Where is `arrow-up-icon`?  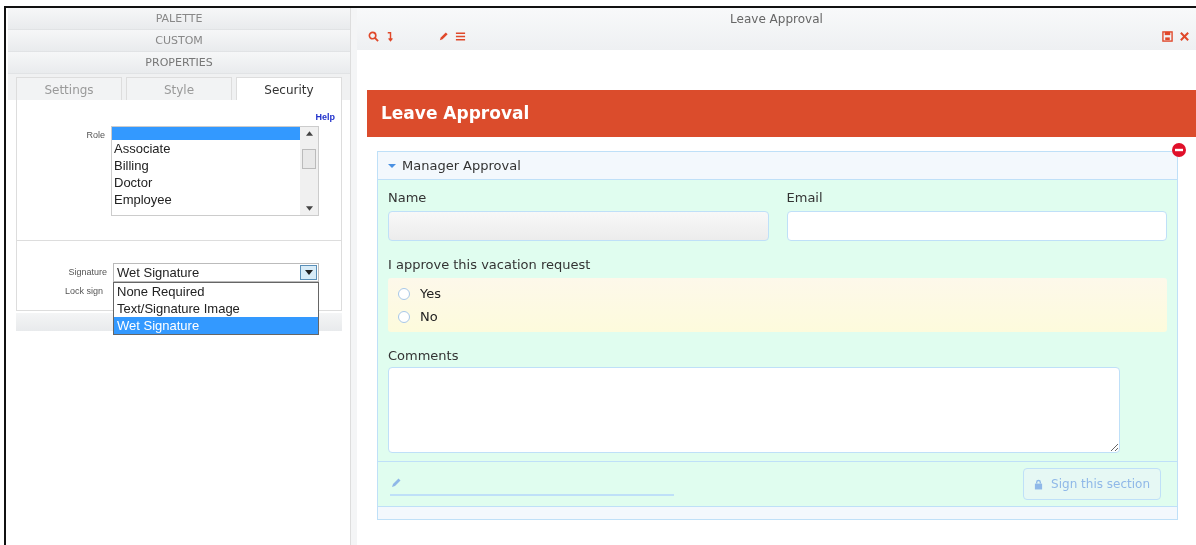 arrow-up-icon is located at coordinates (309, 133).